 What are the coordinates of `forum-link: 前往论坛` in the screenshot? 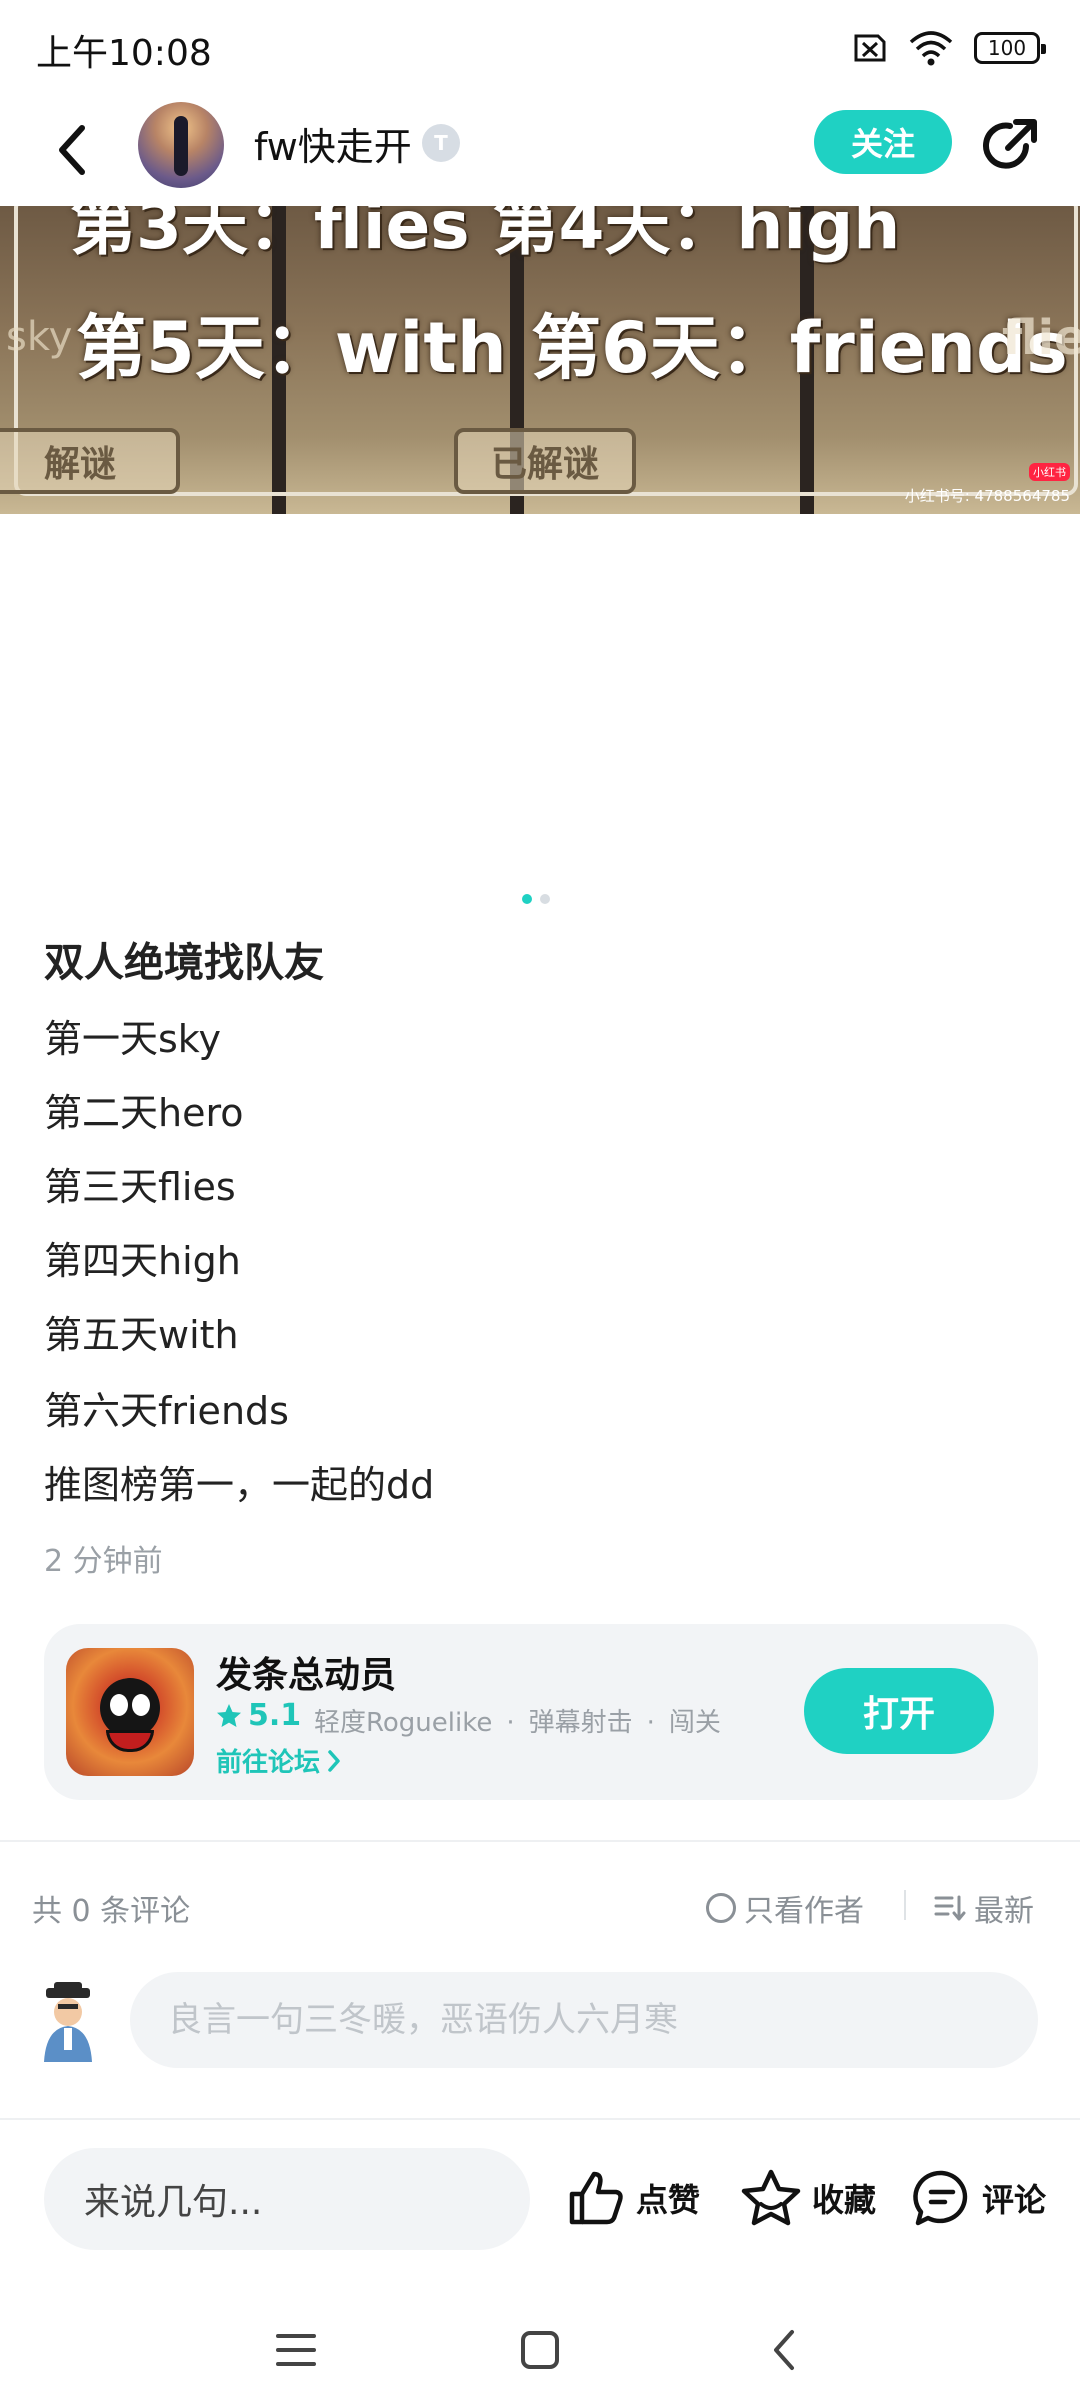 It's located at (279, 1760).